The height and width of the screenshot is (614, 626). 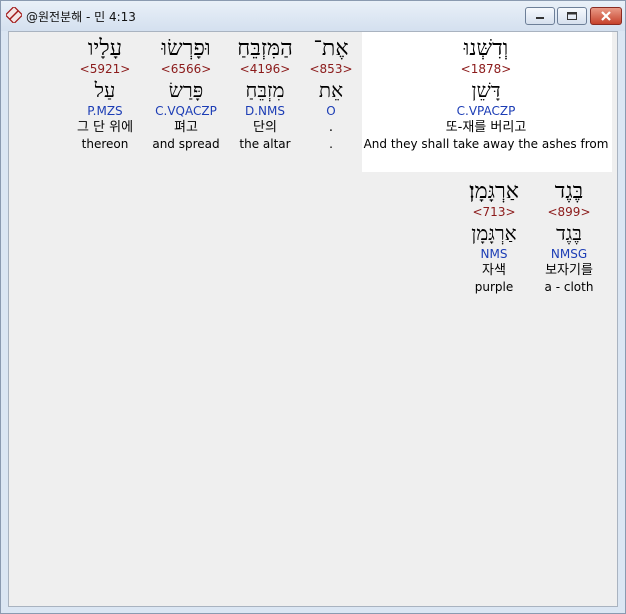 What do you see at coordinates (330, 70) in the screenshot?
I see `strong-number: <853>` at bounding box center [330, 70].